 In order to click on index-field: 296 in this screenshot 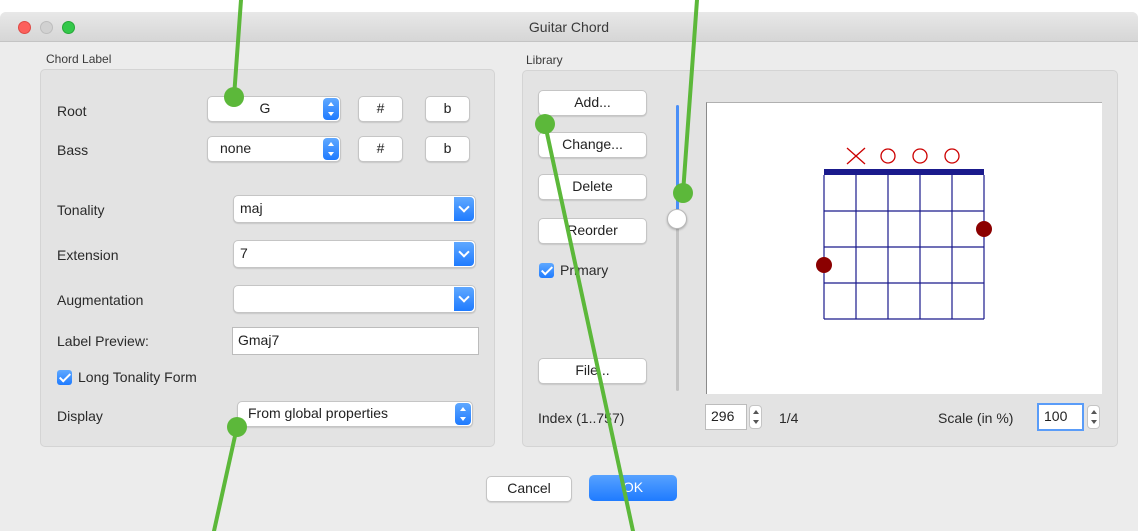, I will do `click(726, 417)`.